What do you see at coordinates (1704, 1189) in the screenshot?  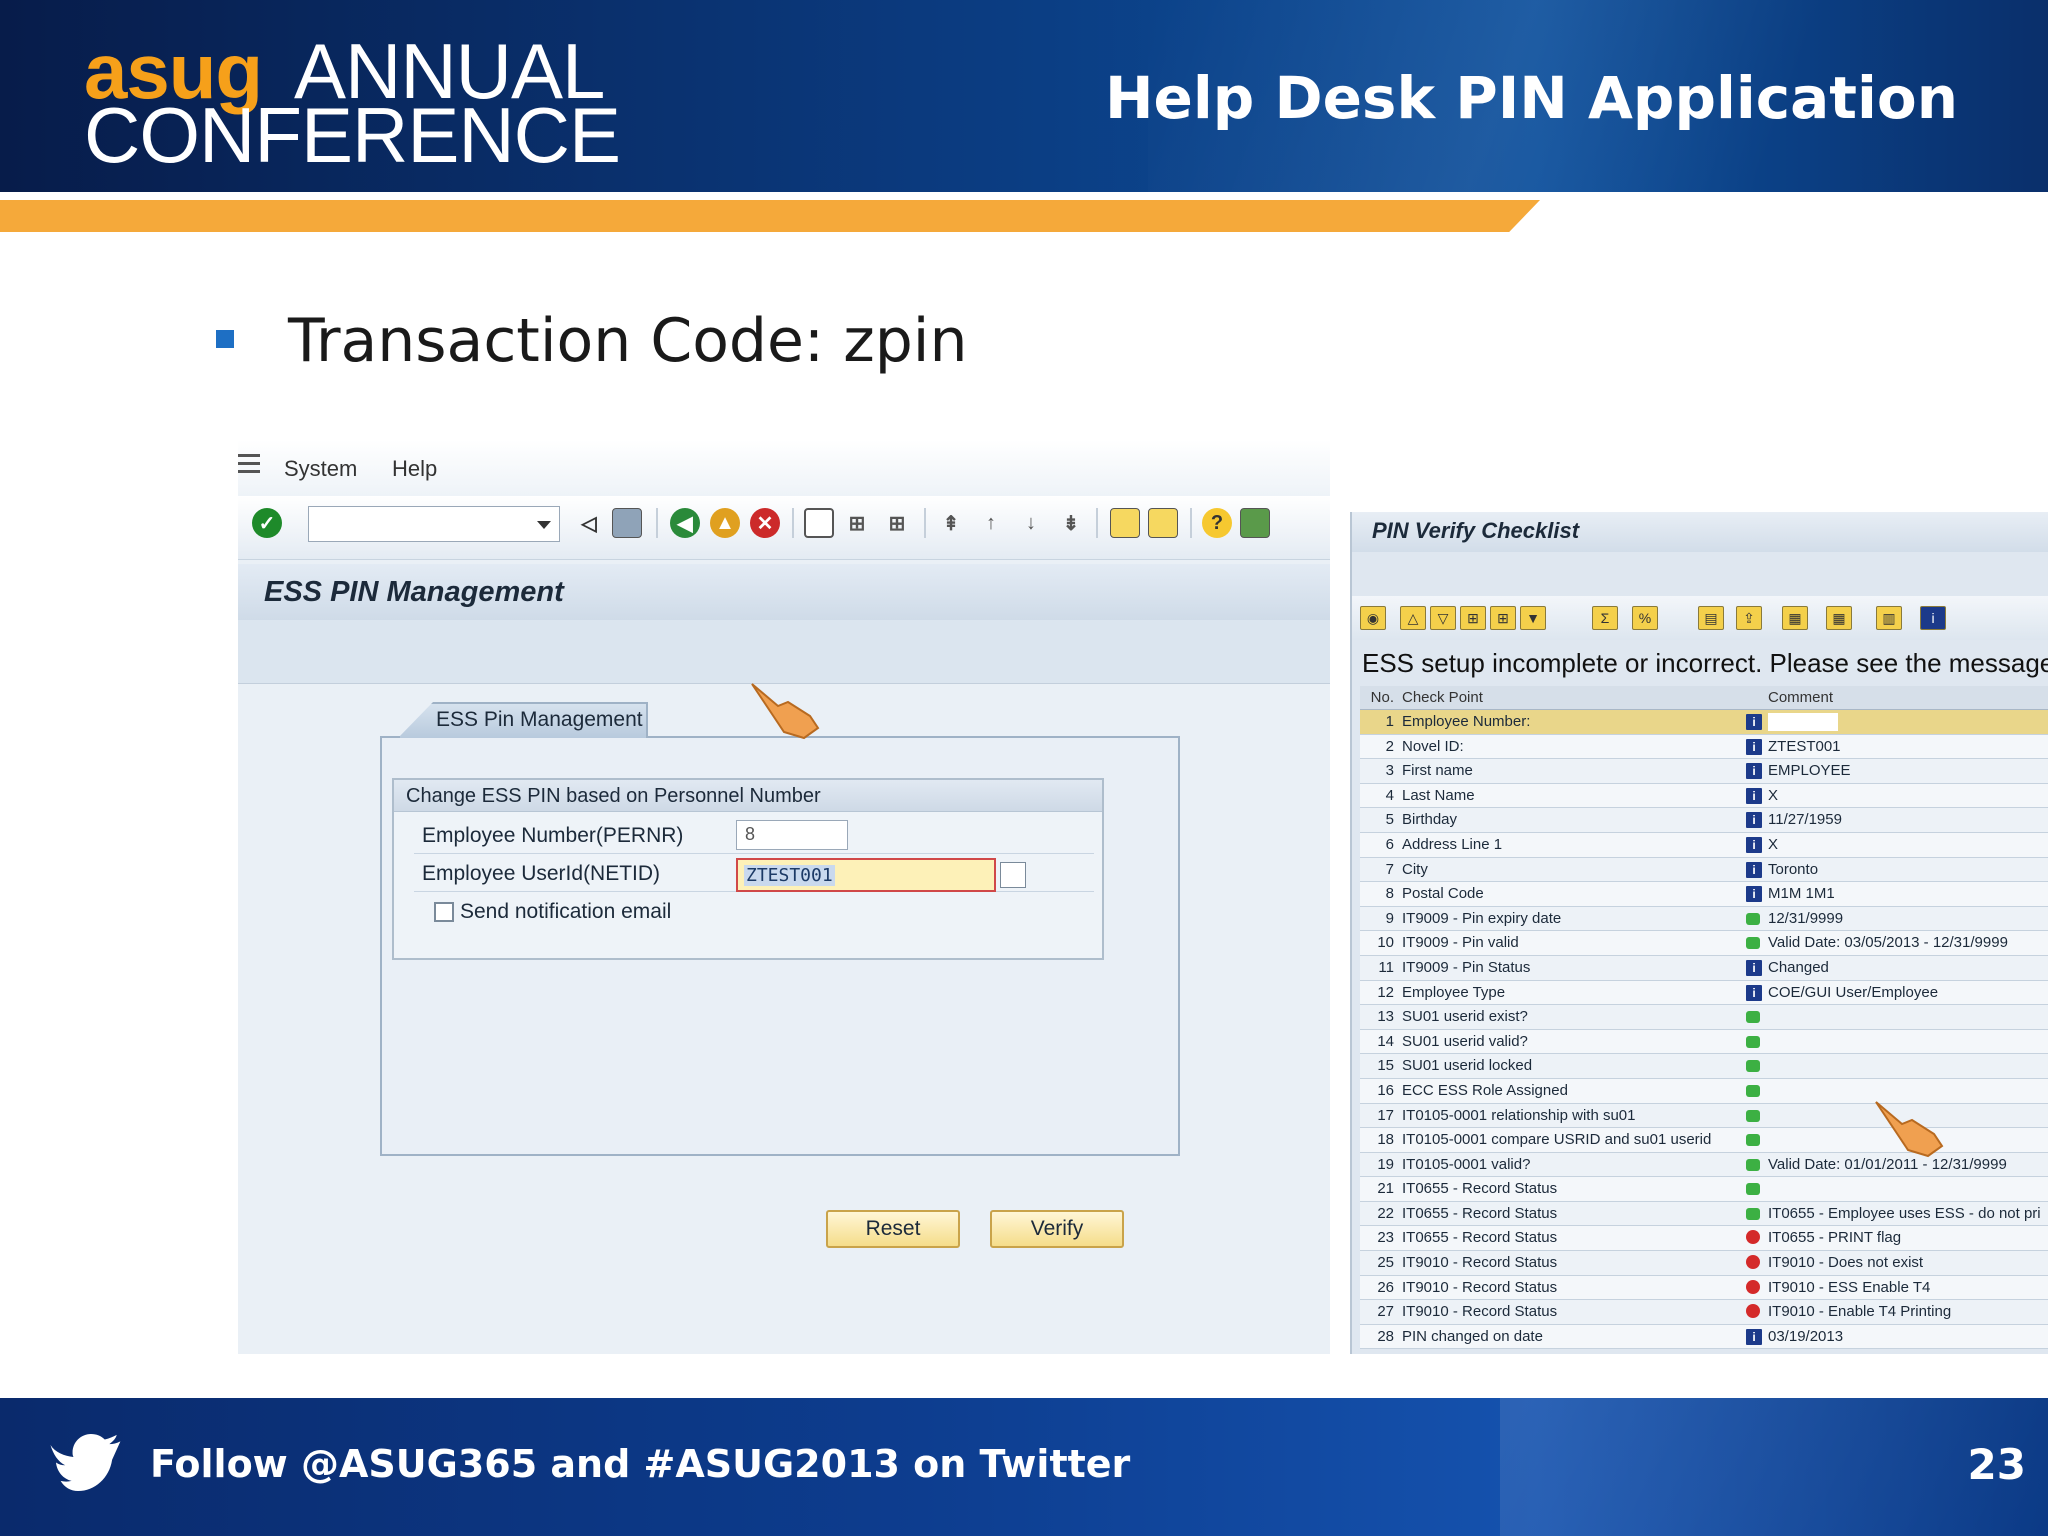 I see `table-row: 21 IT0655 - Record Status` at bounding box center [1704, 1189].